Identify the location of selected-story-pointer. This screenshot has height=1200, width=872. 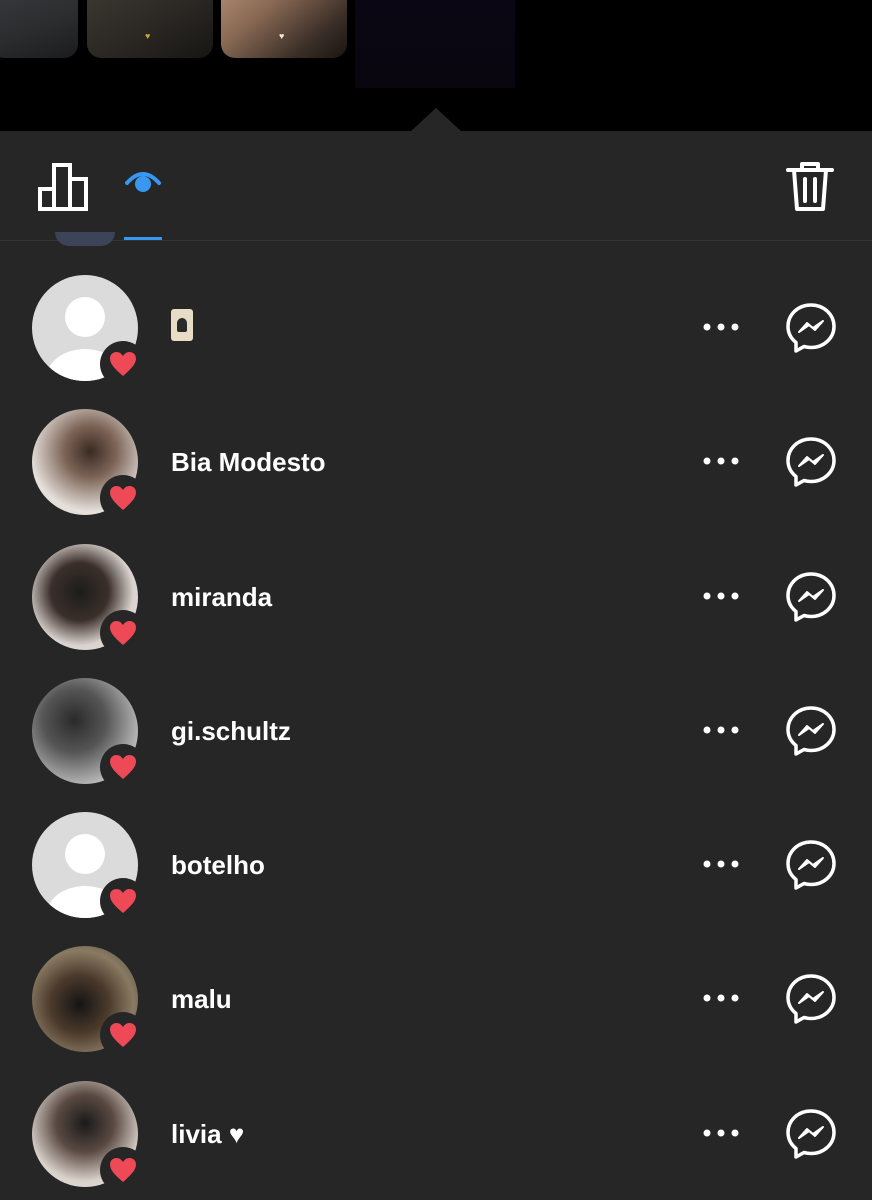
(436, 120).